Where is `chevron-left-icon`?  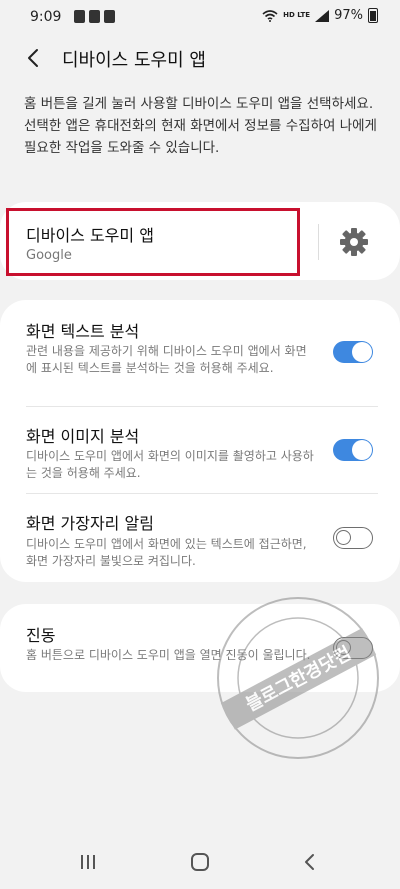 chevron-left-icon is located at coordinates (33, 58).